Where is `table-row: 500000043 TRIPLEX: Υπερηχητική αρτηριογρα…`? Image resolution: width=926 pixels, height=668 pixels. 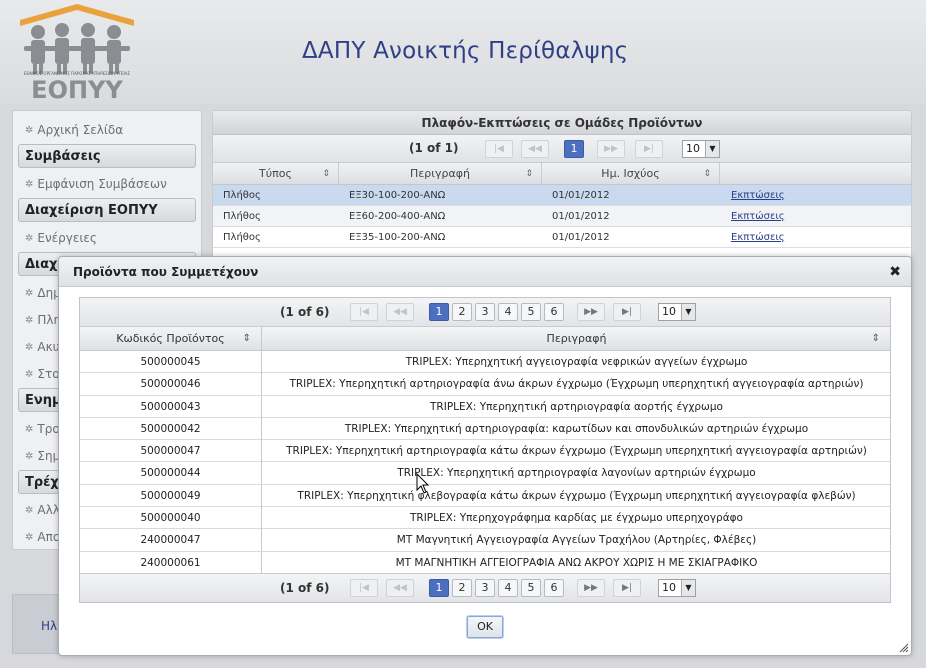 table-row: 500000043 TRIPLEX: Υπερηχητική αρτηριογρα… is located at coordinates (485, 406).